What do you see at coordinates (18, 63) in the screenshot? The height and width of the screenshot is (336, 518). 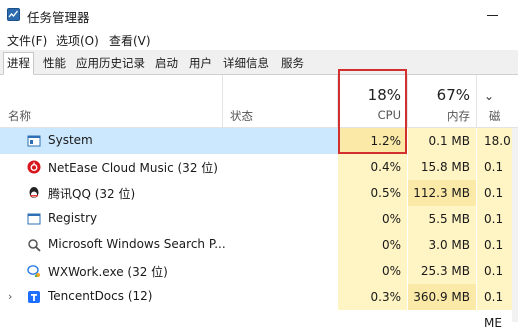 I see `tab-processes: 进程` at bounding box center [18, 63].